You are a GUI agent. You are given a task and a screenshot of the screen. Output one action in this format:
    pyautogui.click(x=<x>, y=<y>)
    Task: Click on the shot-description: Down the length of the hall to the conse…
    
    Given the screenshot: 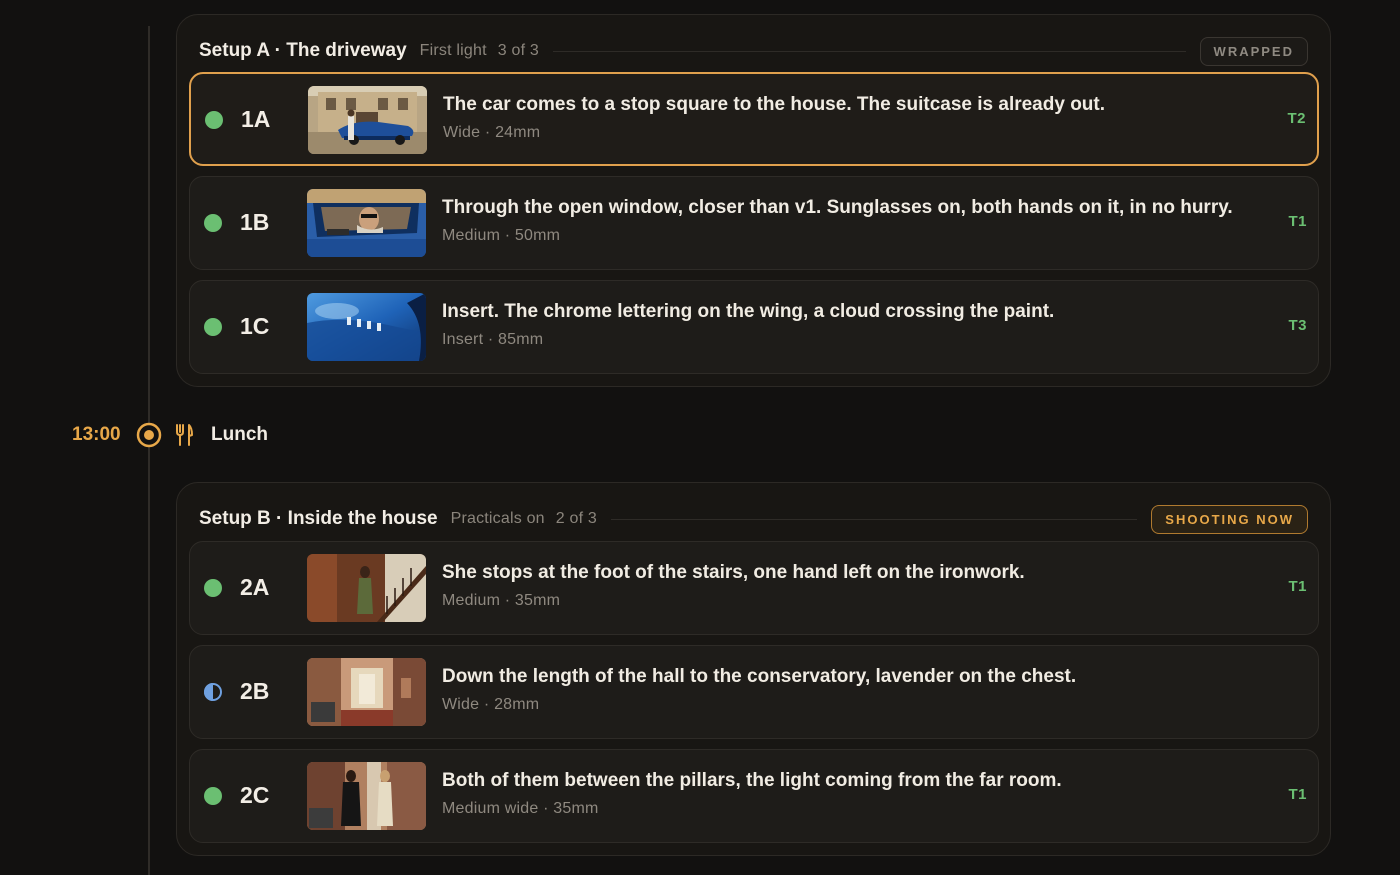 What is the action you would take?
    pyautogui.click(x=759, y=676)
    